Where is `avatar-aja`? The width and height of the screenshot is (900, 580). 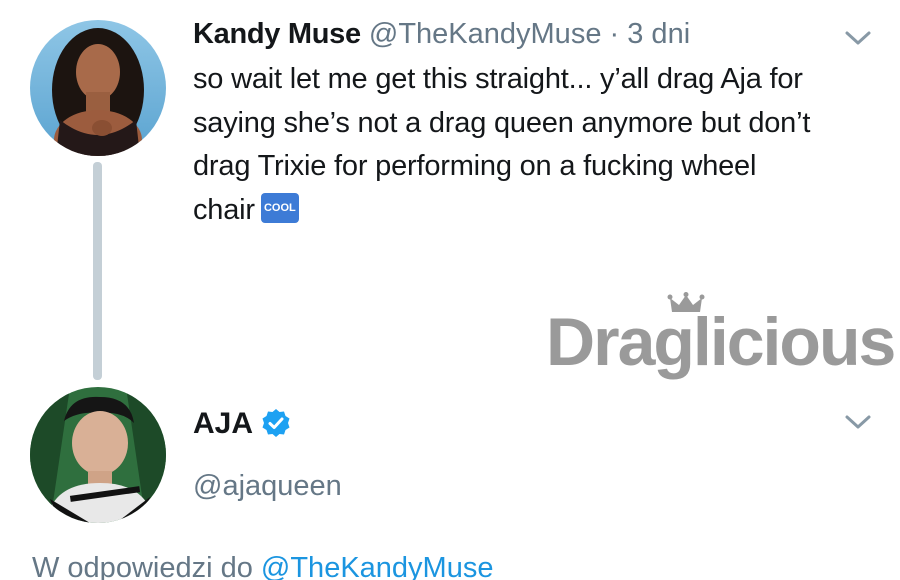 avatar-aja is located at coordinates (98, 455).